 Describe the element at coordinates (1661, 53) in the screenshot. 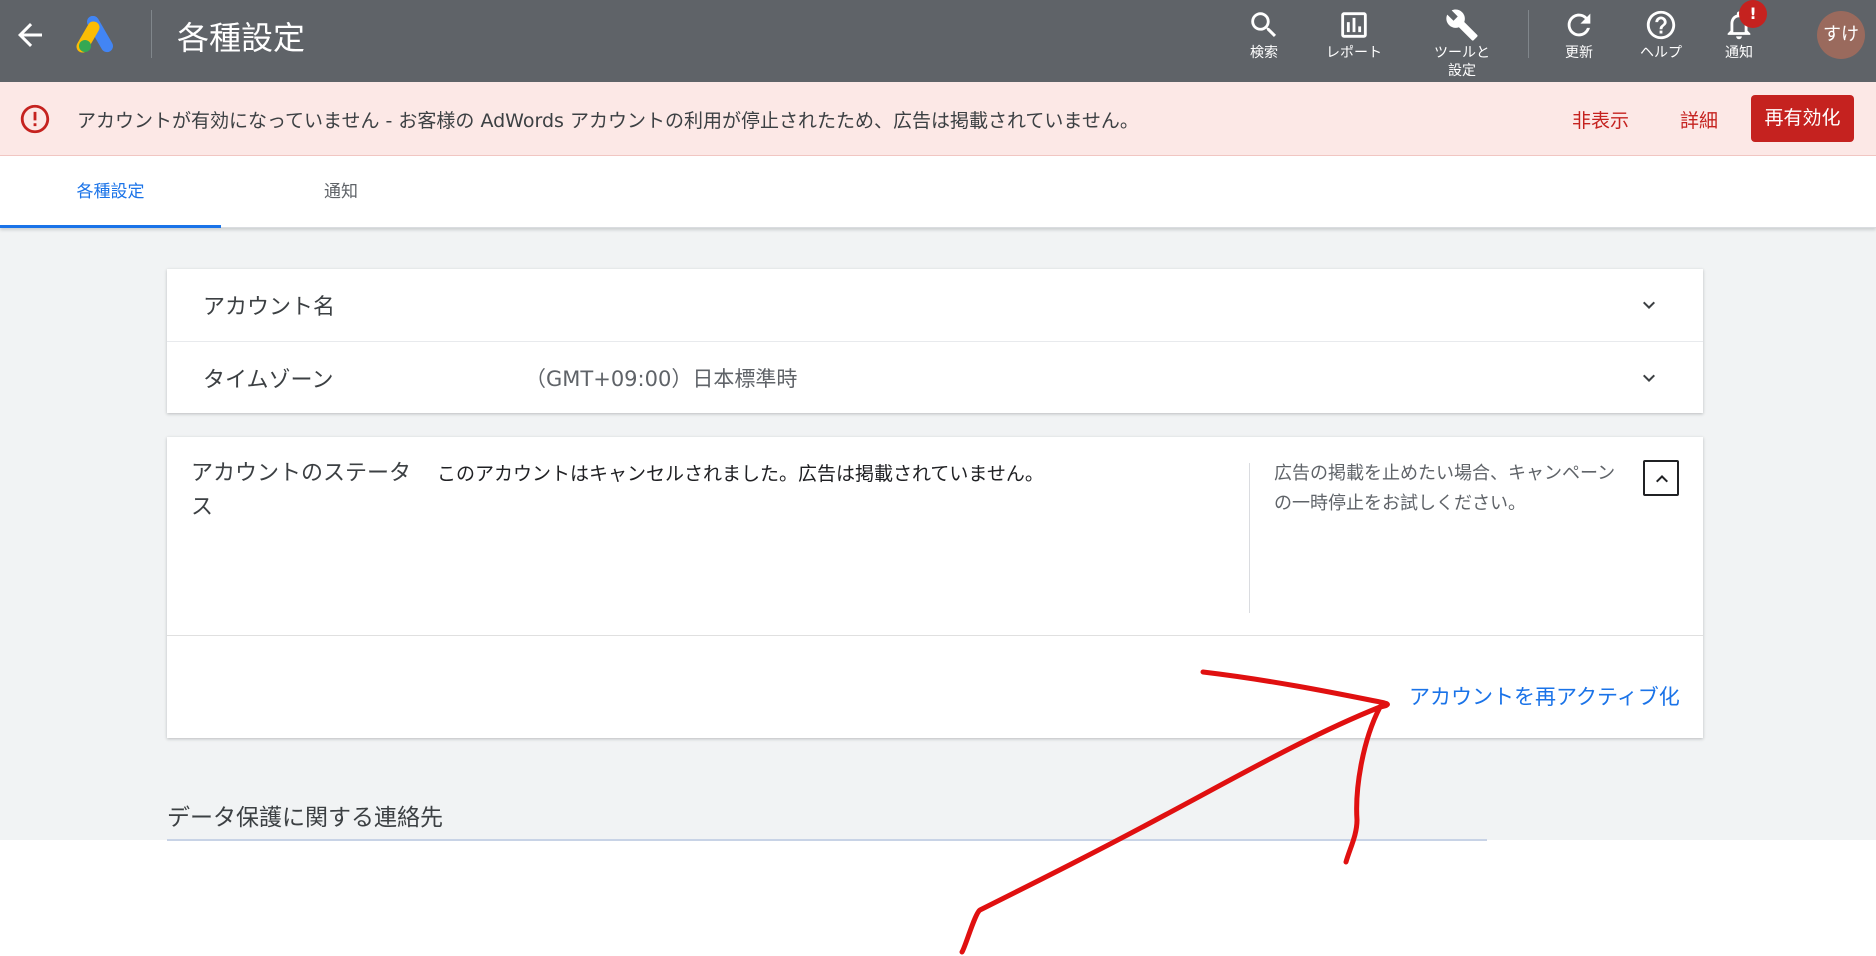

I see `help-button-label: ヘルプ` at that location.